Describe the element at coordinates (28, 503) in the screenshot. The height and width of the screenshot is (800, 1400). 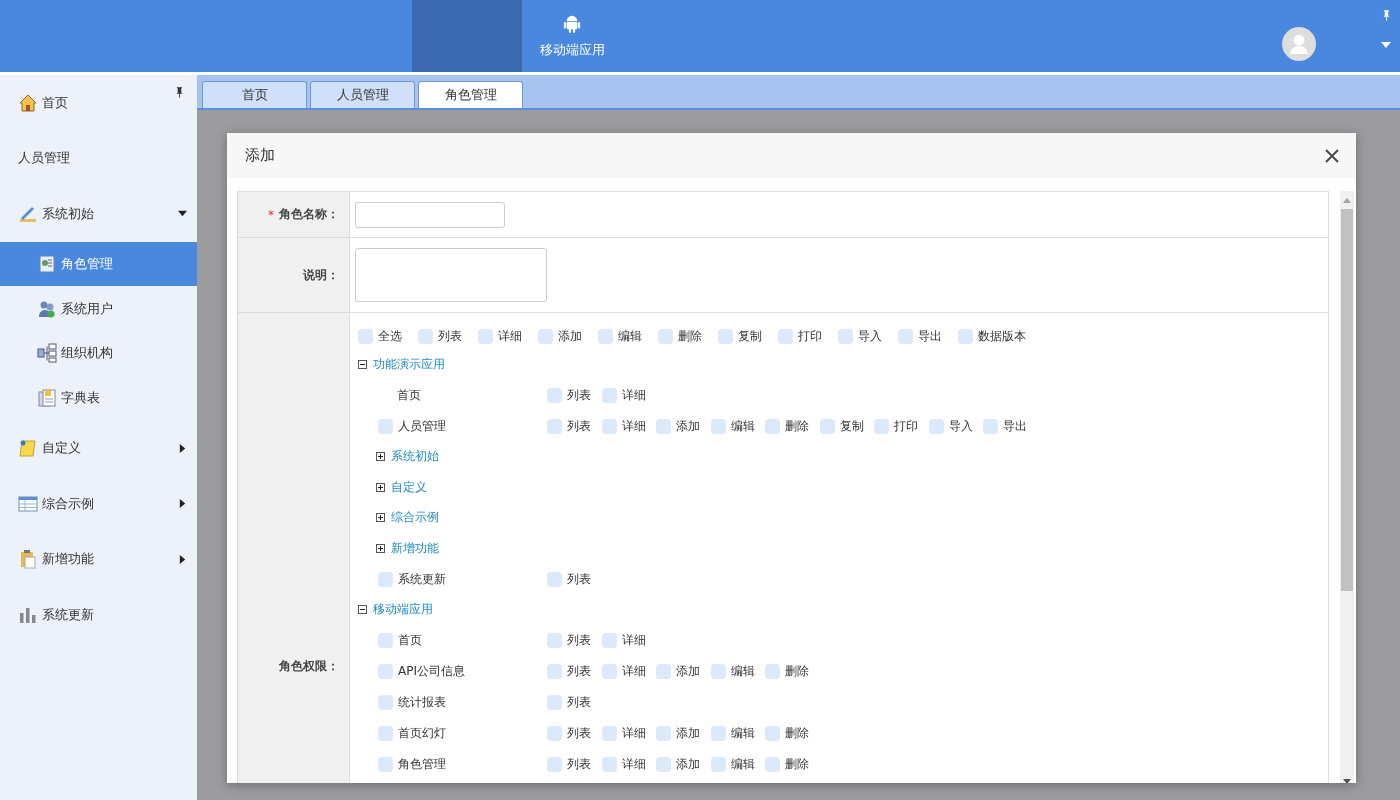
I see `table-icon` at that location.